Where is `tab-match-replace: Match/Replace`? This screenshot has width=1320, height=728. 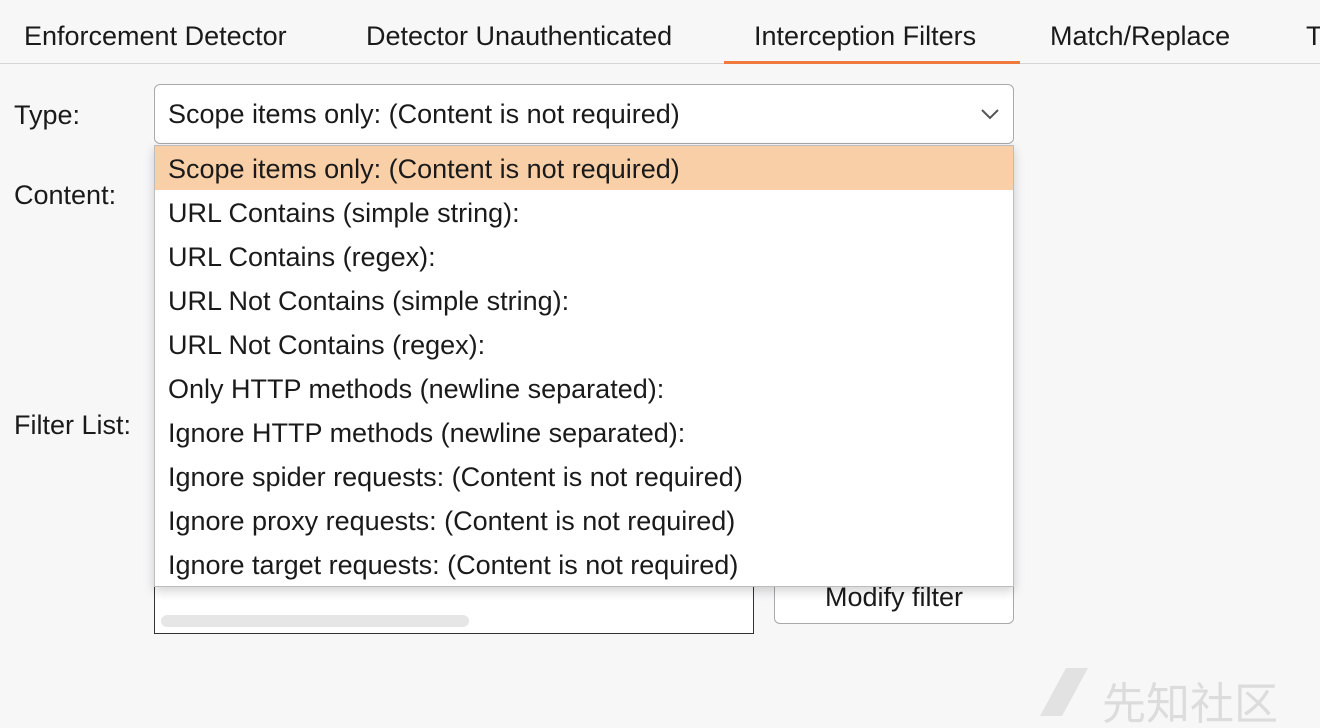
tab-match-replace: Match/Replace is located at coordinates (1140, 32).